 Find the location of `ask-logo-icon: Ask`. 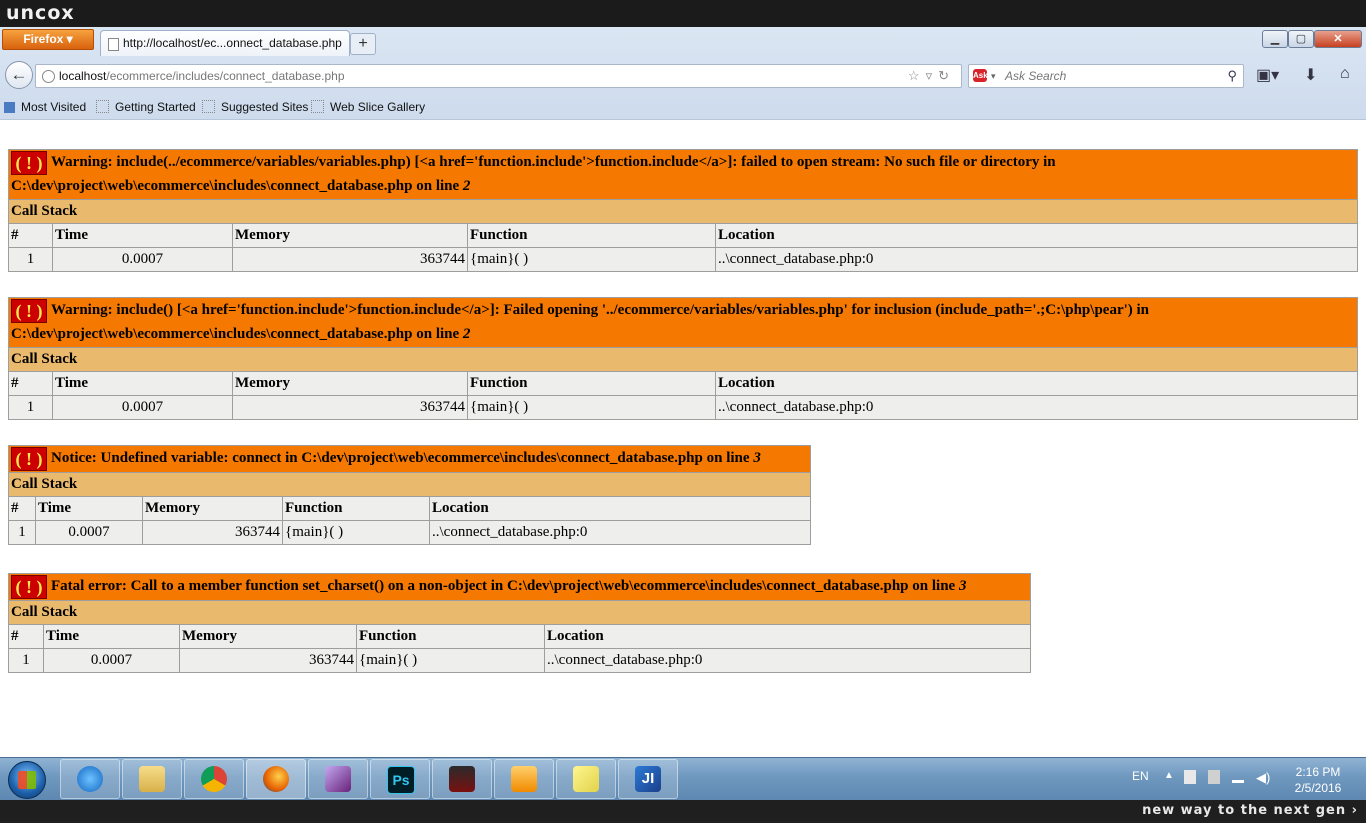

ask-logo-icon: Ask is located at coordinates (980, 75).